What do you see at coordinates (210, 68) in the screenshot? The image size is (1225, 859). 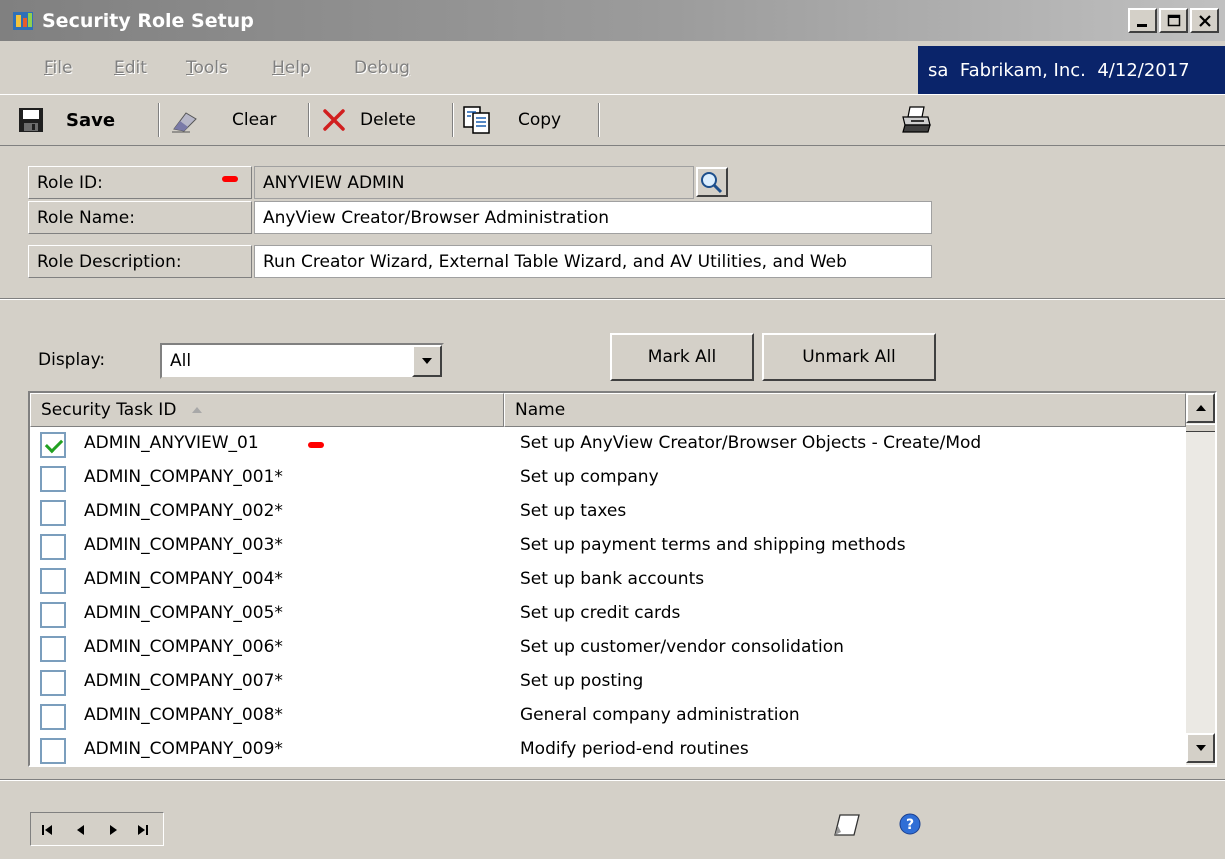 I see `menu-tools-label: ools` at bounding box center [210, 68].